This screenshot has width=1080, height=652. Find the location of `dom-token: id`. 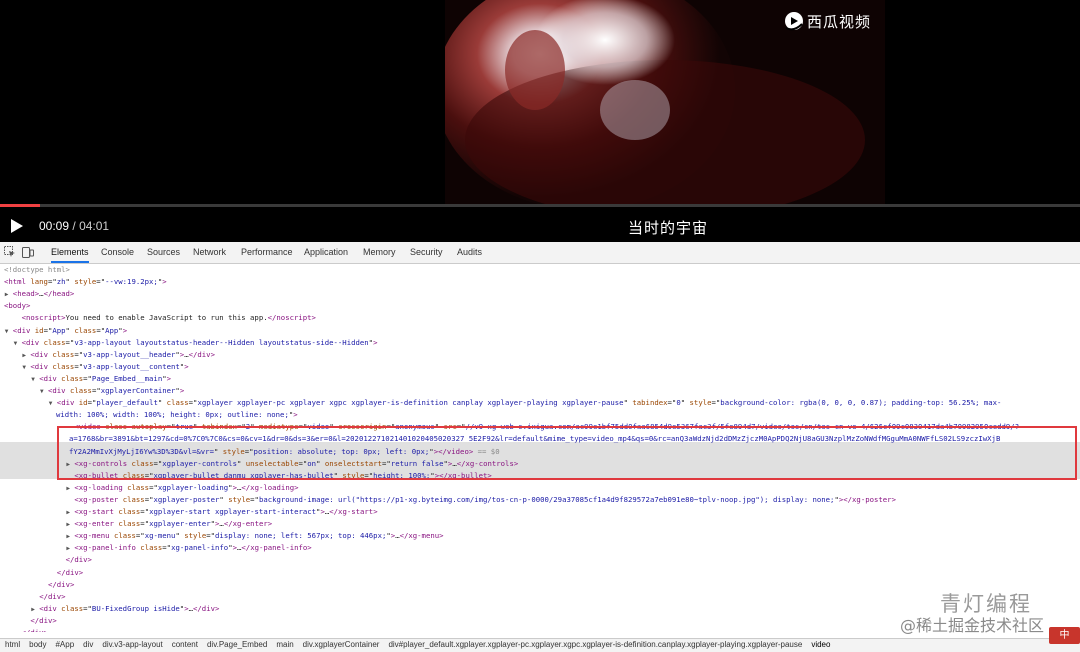

dom-token: id is located at coordinates (83, 403).